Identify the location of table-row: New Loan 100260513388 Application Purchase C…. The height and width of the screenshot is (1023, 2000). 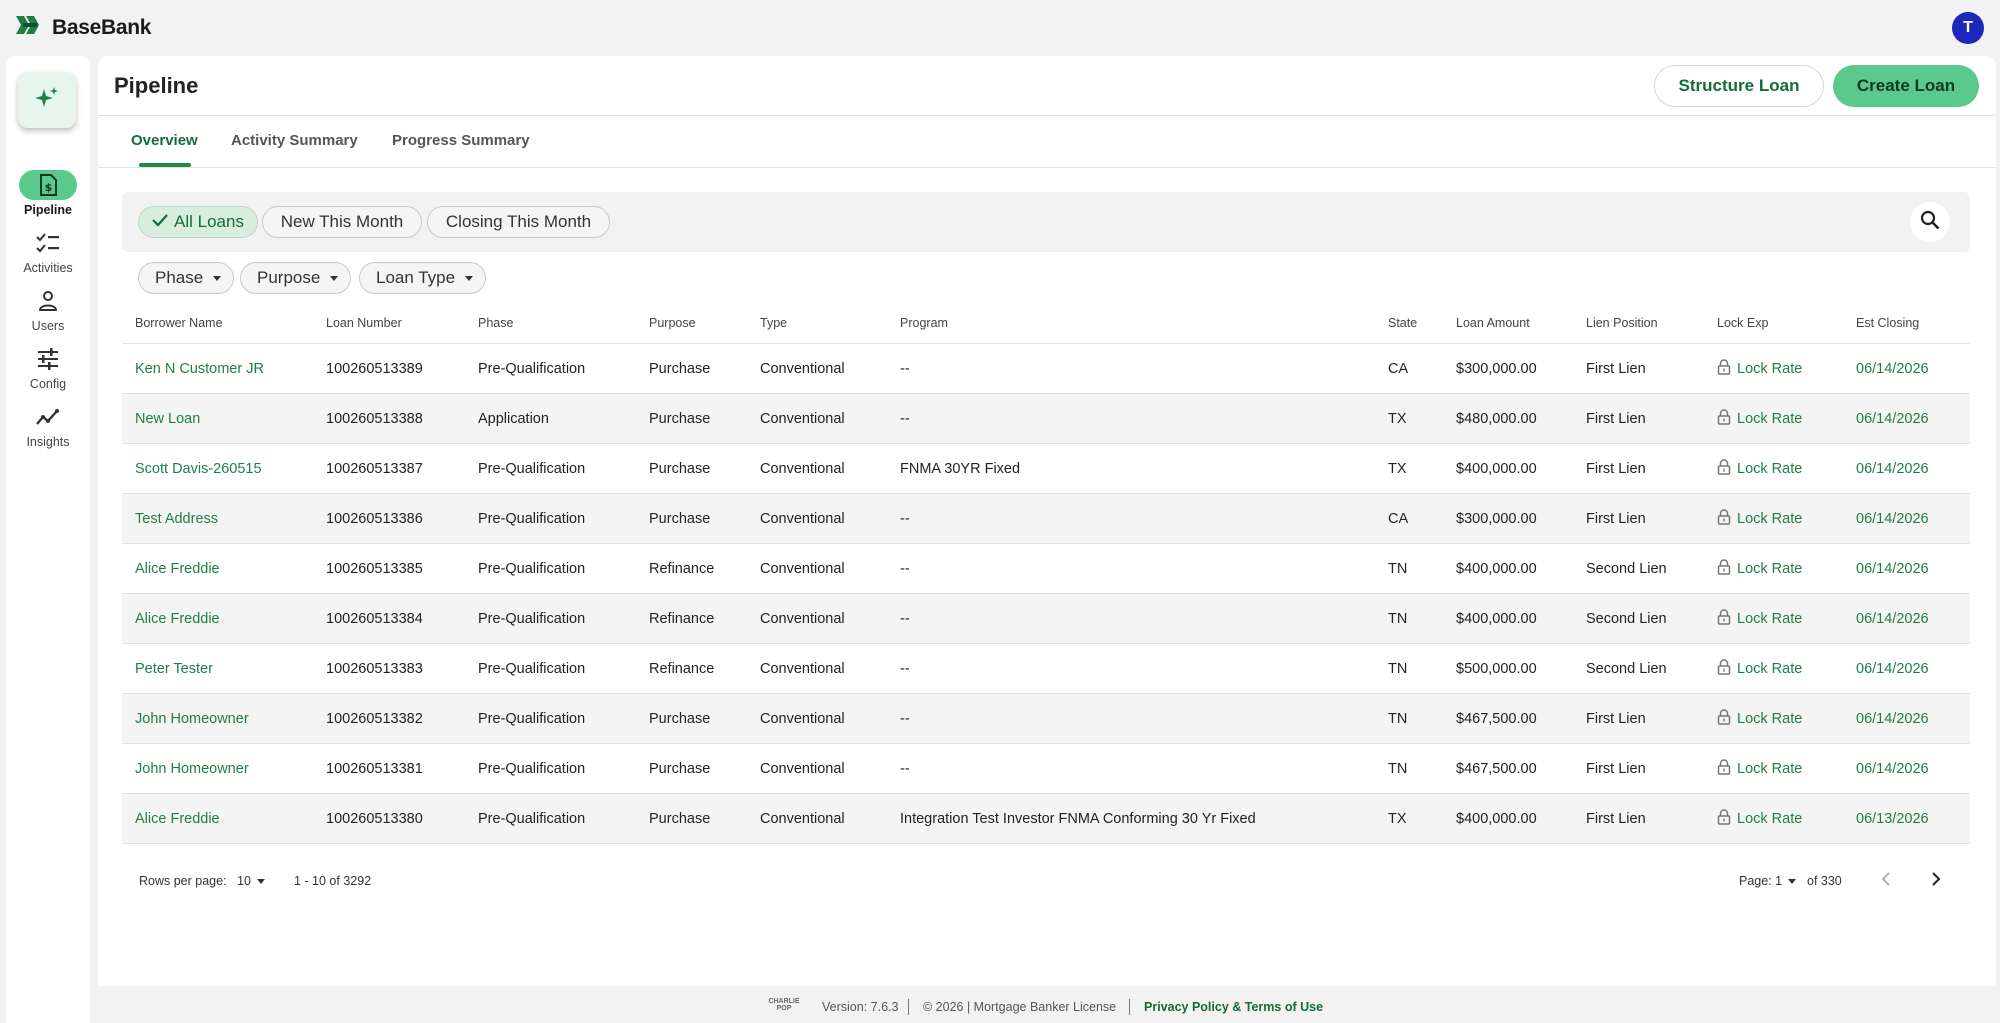
(1046, 419).